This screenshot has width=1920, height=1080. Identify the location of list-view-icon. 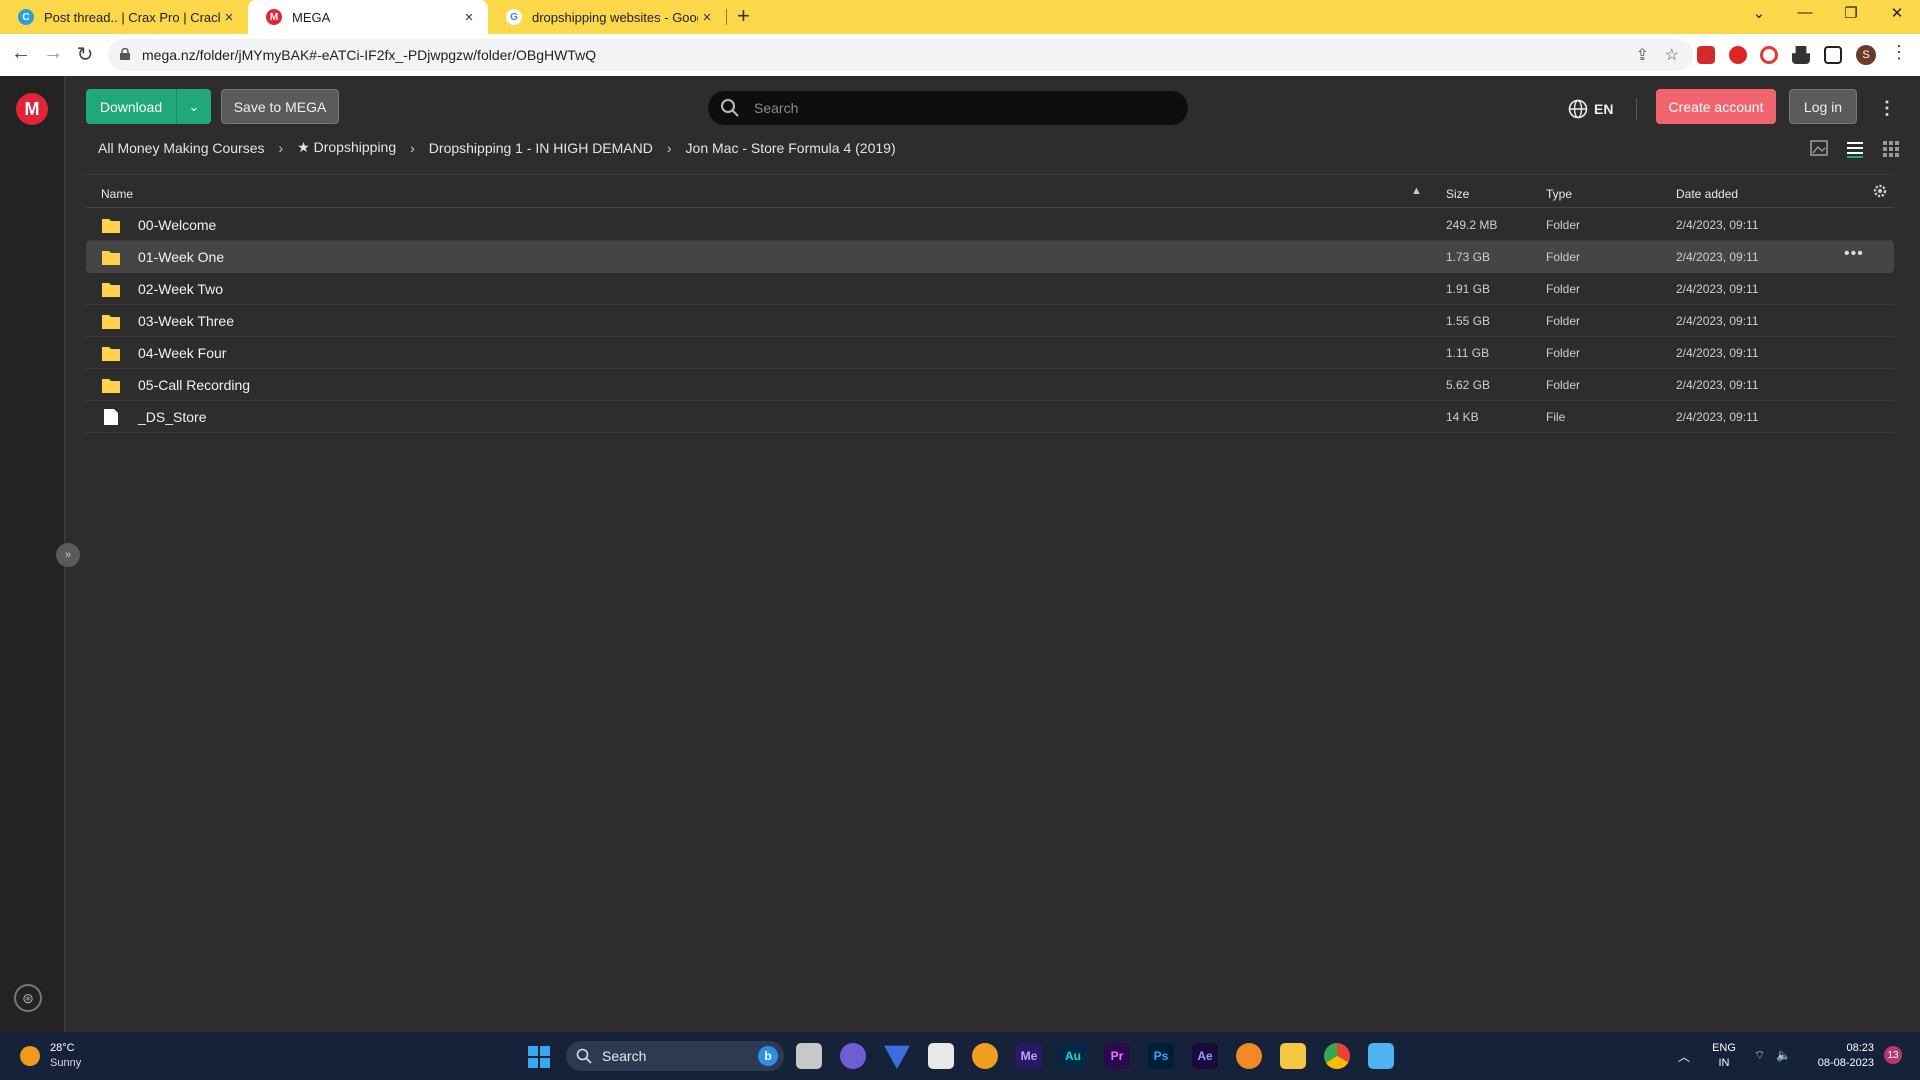
(1855, 148).